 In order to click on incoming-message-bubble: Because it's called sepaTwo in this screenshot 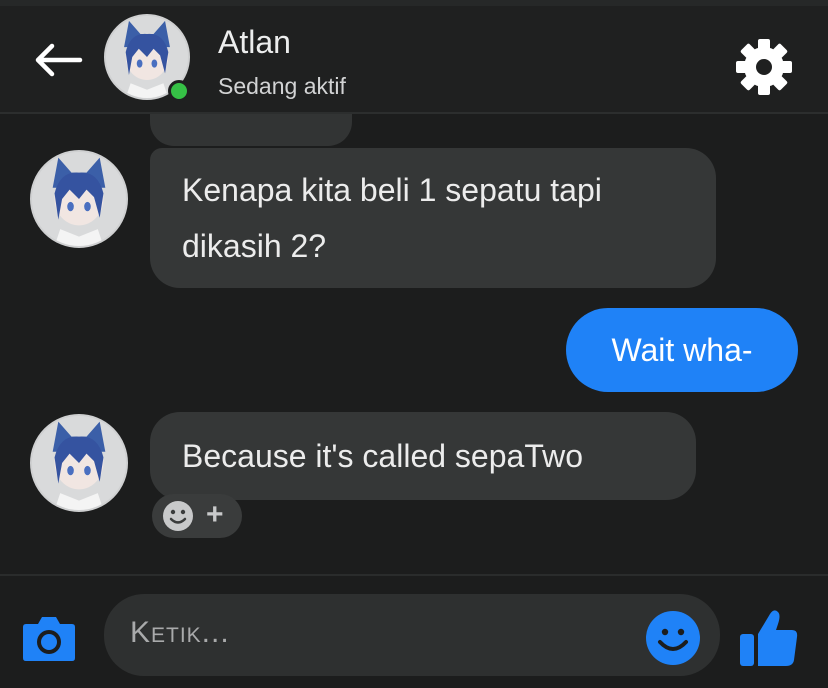, I will do `click(423, 456)`.